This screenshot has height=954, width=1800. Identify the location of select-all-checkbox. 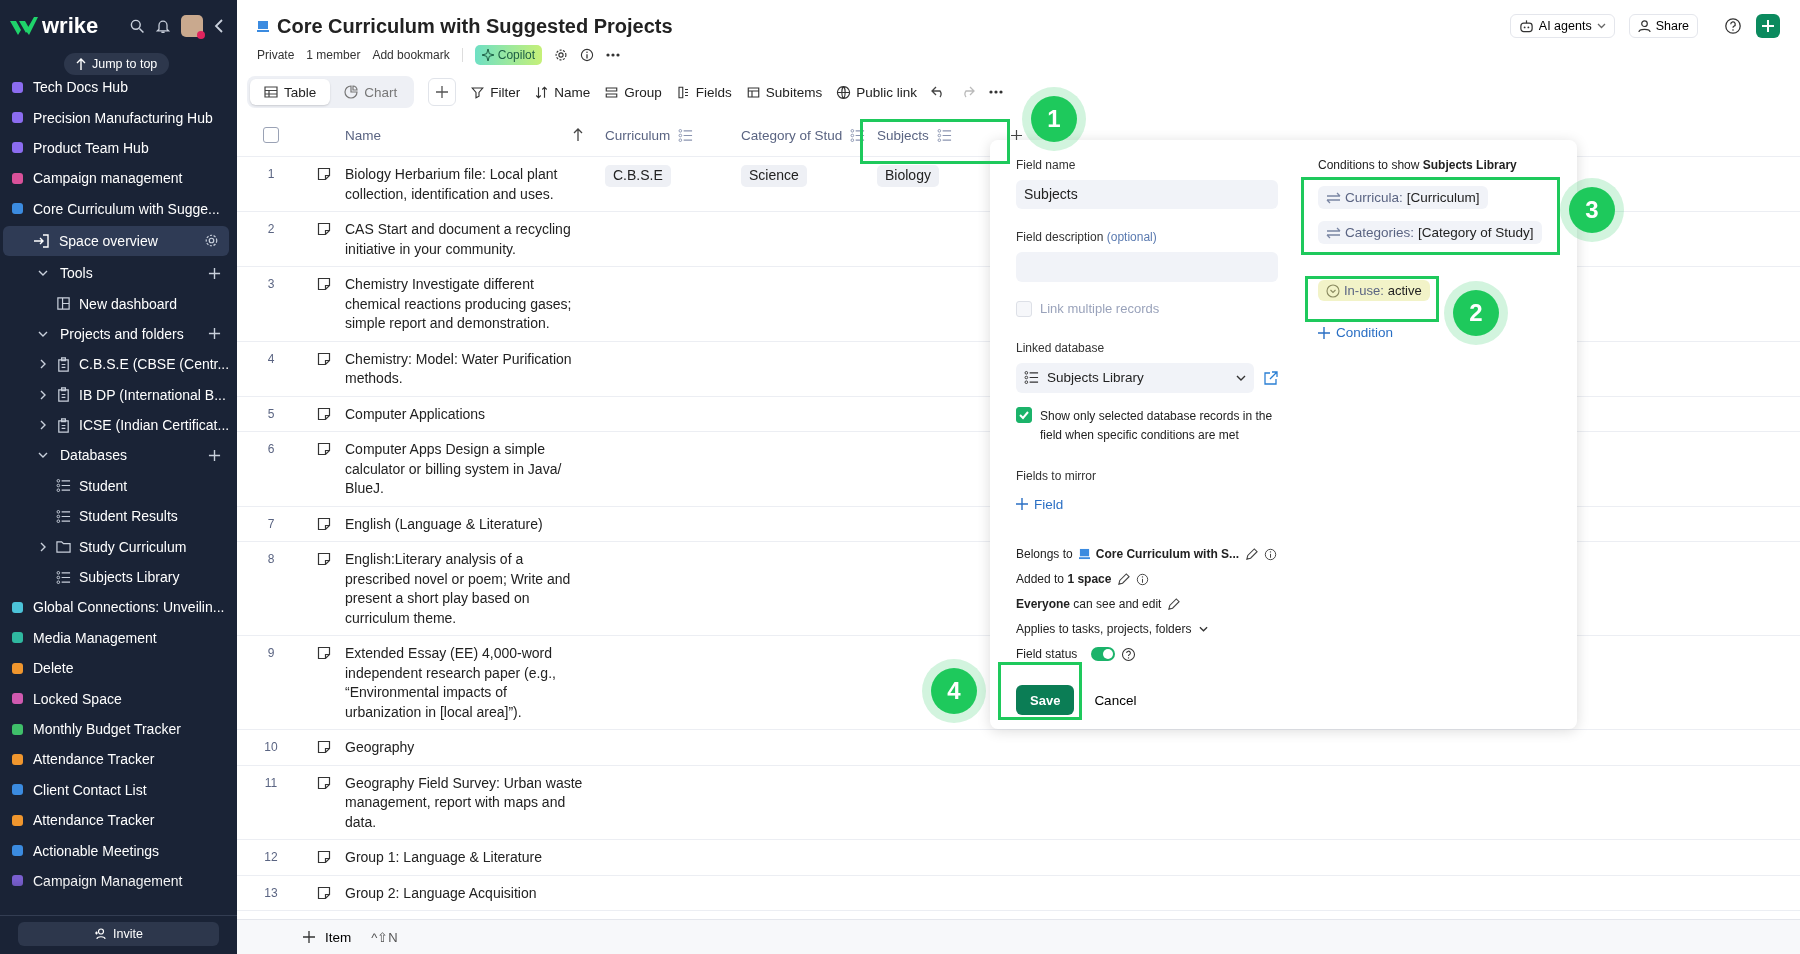
(271, 135).